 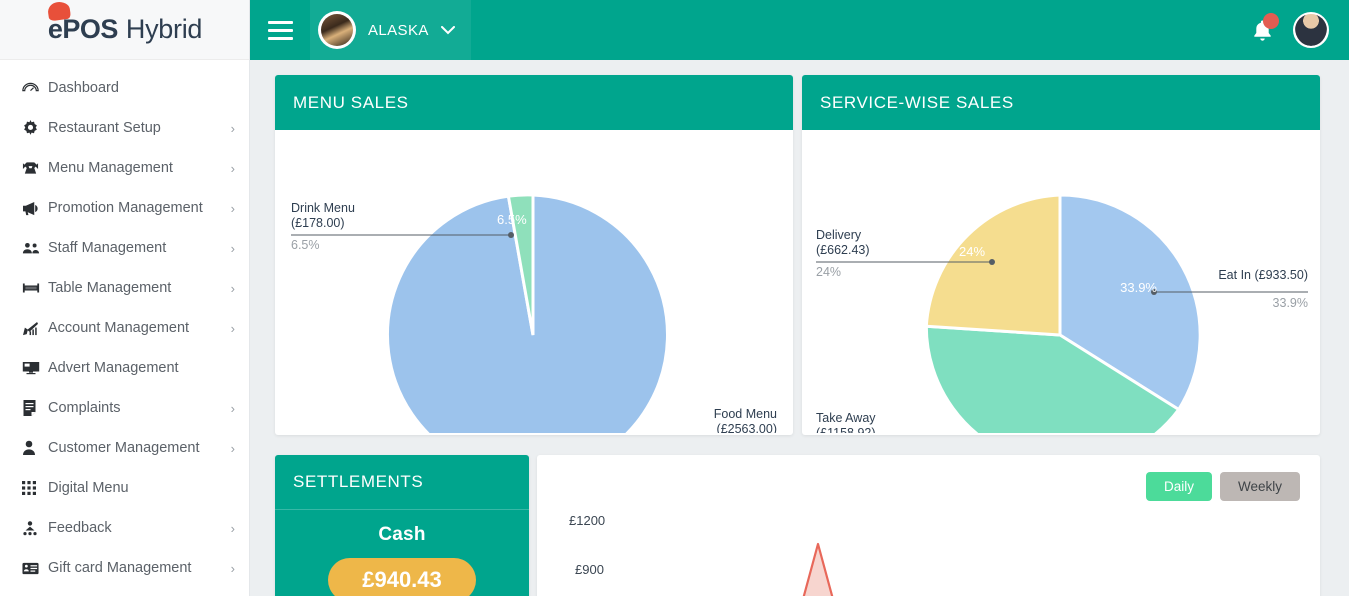 I want to click on y-axis-tick-1200: £1200, so click(x=587, y=520).